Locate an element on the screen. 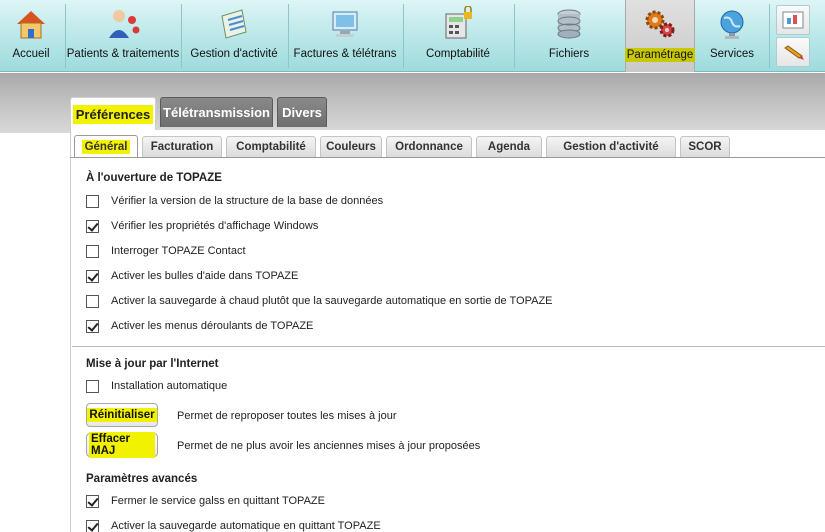  pencil-icon is located at coordinates (794, 52).